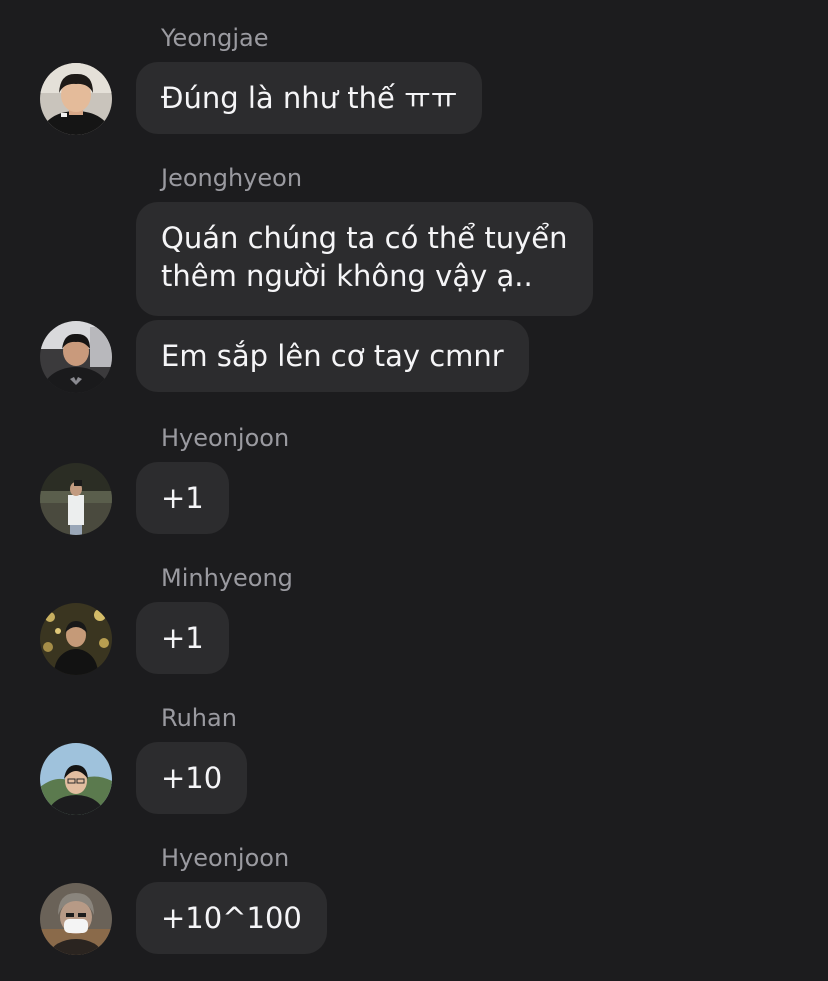  I want to click on message-text: +10, so click(192, 778).